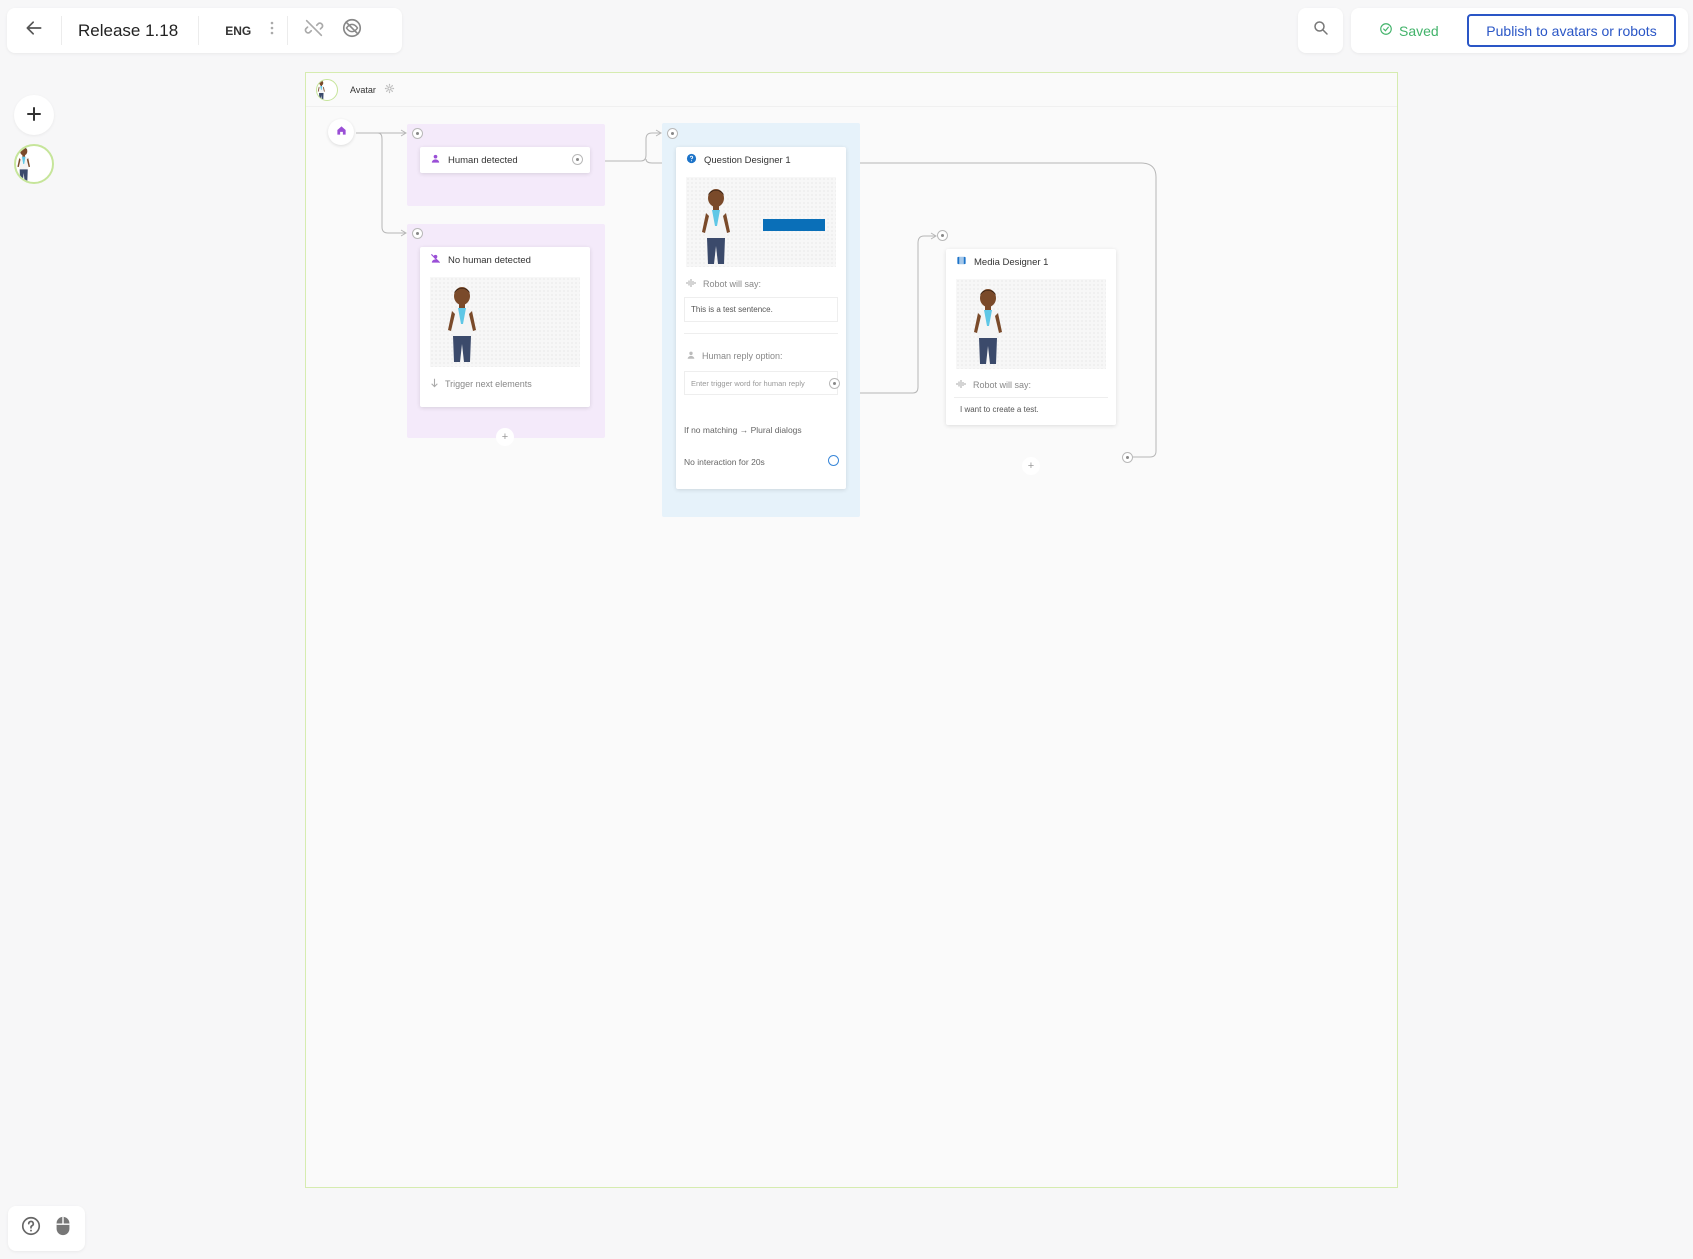 The width and height of the screenshot is (1693, 1259). I want to click on plus-icon, so click(34, 115).